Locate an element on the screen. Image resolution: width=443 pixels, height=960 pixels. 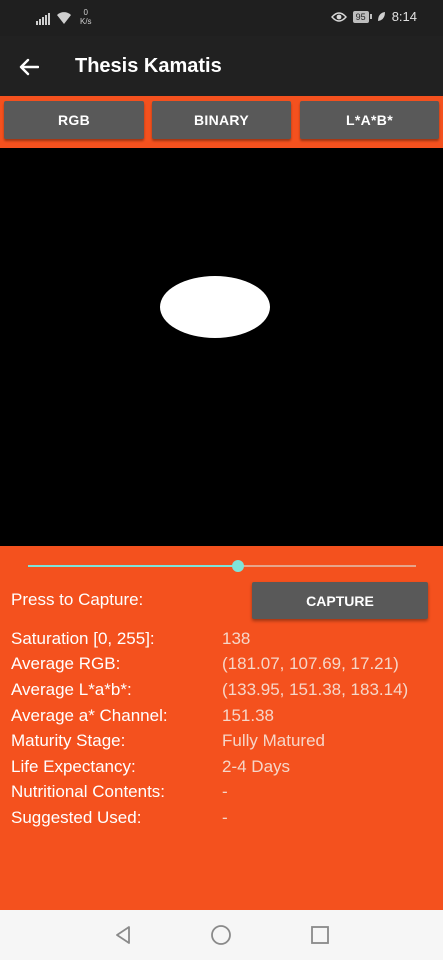
back-triangle-icon is located at coordinates (123, 935).